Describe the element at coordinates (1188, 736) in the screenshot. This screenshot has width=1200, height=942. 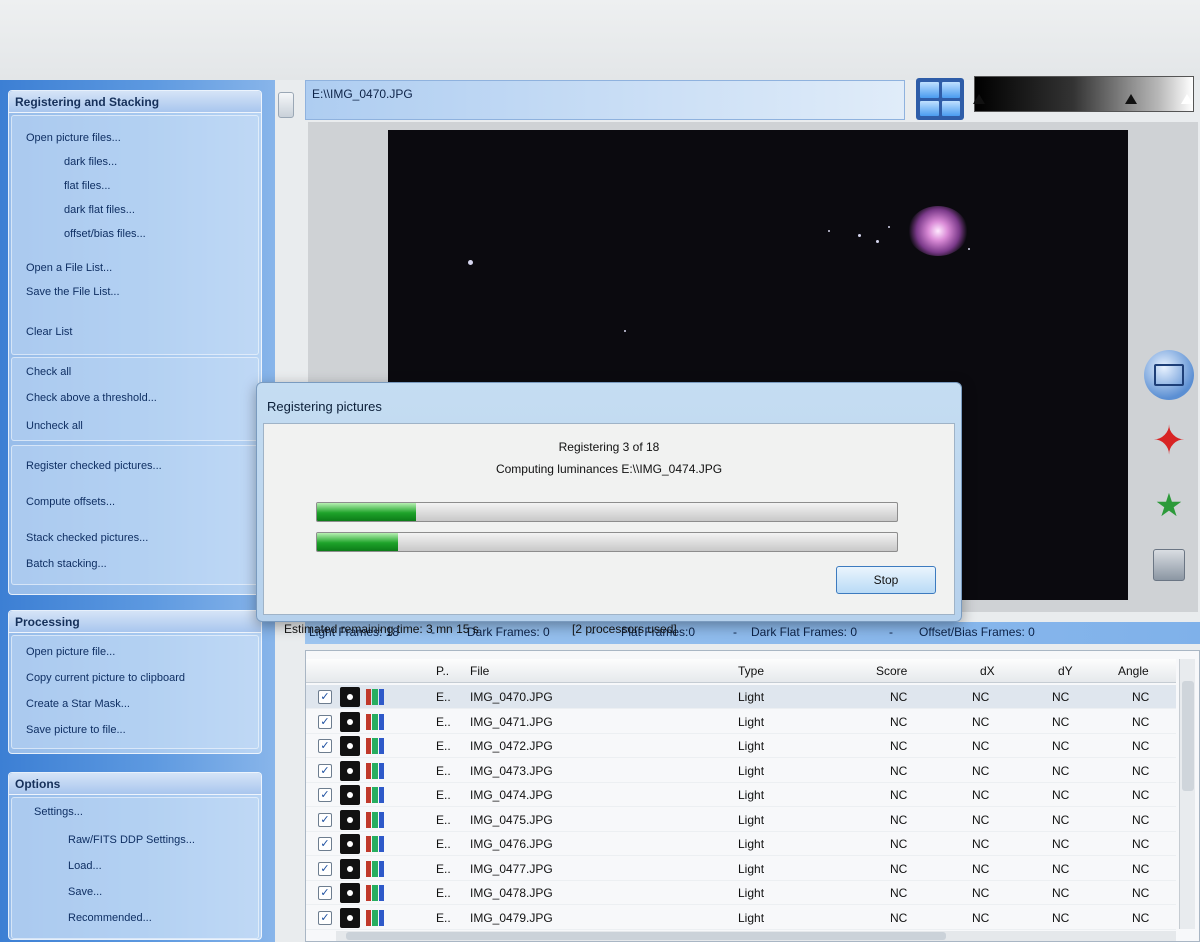
I see `vertical-scroll-thumb` at that location.